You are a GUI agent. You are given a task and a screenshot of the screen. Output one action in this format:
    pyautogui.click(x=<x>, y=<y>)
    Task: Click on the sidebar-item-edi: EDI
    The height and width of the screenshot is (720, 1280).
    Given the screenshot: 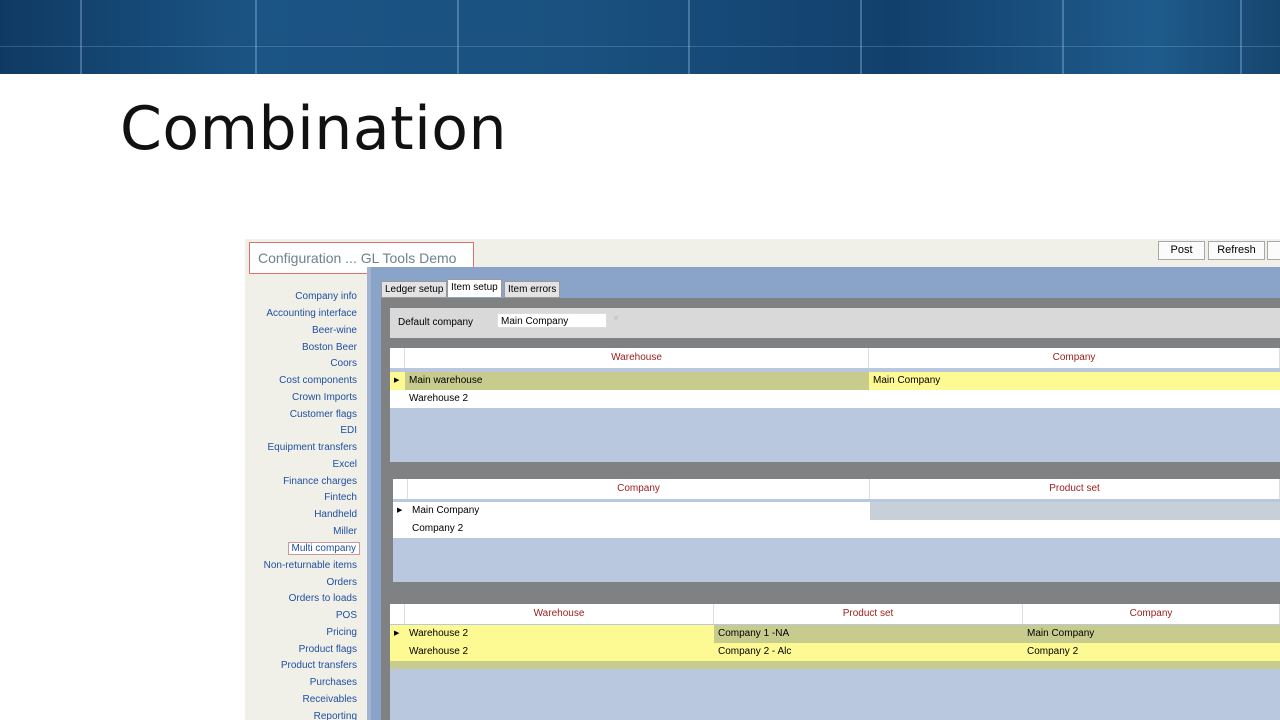 What is the action you would take?
    pyautogui.click(x=348, y=430)
    